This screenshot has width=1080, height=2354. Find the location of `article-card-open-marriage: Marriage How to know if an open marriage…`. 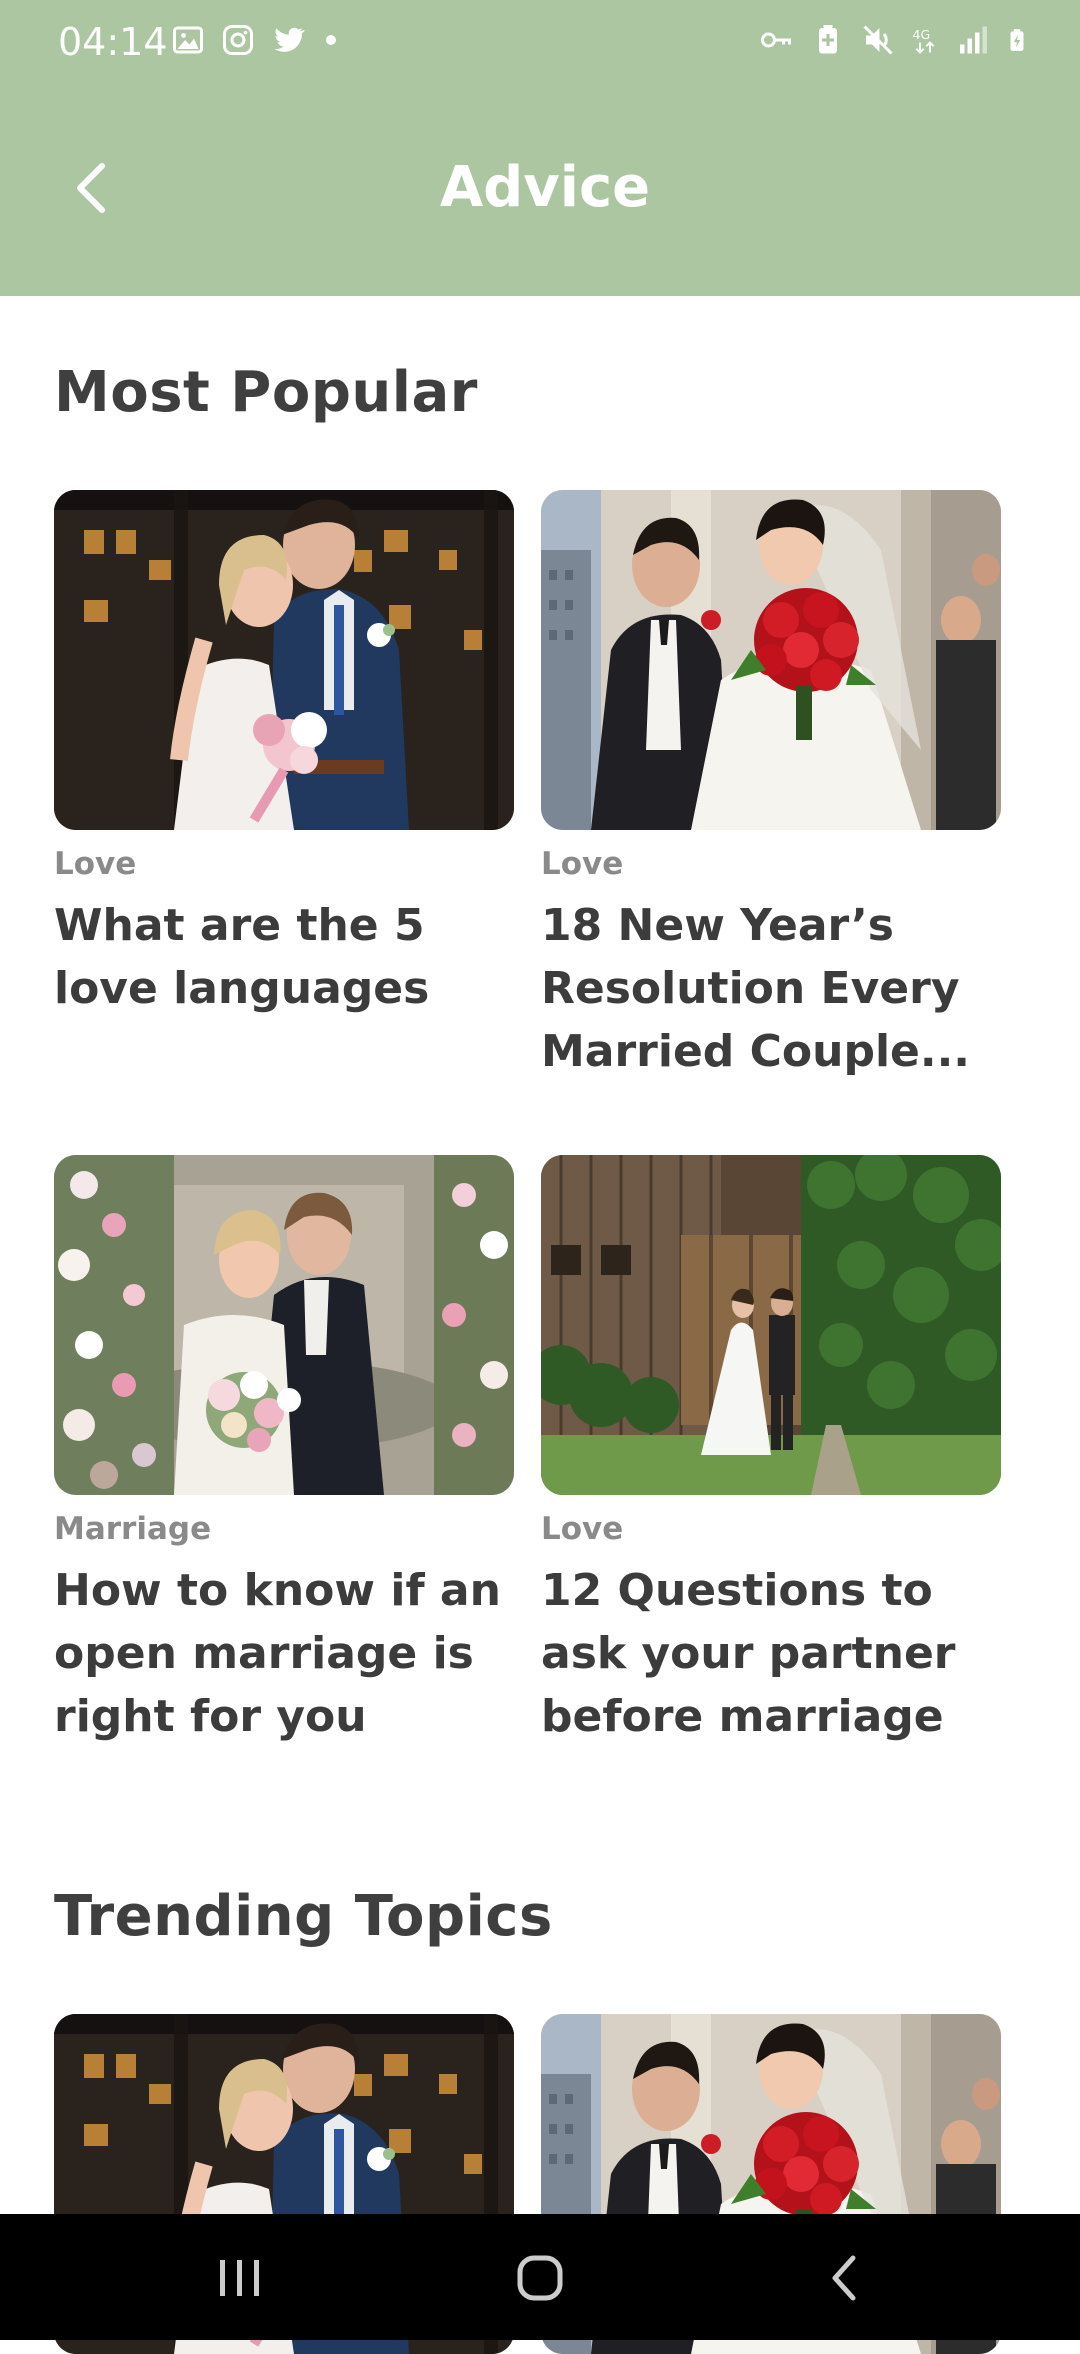

article-card-open-marriage: Marriage How to know if an open marriage… is located at coordinates (284, 1451).